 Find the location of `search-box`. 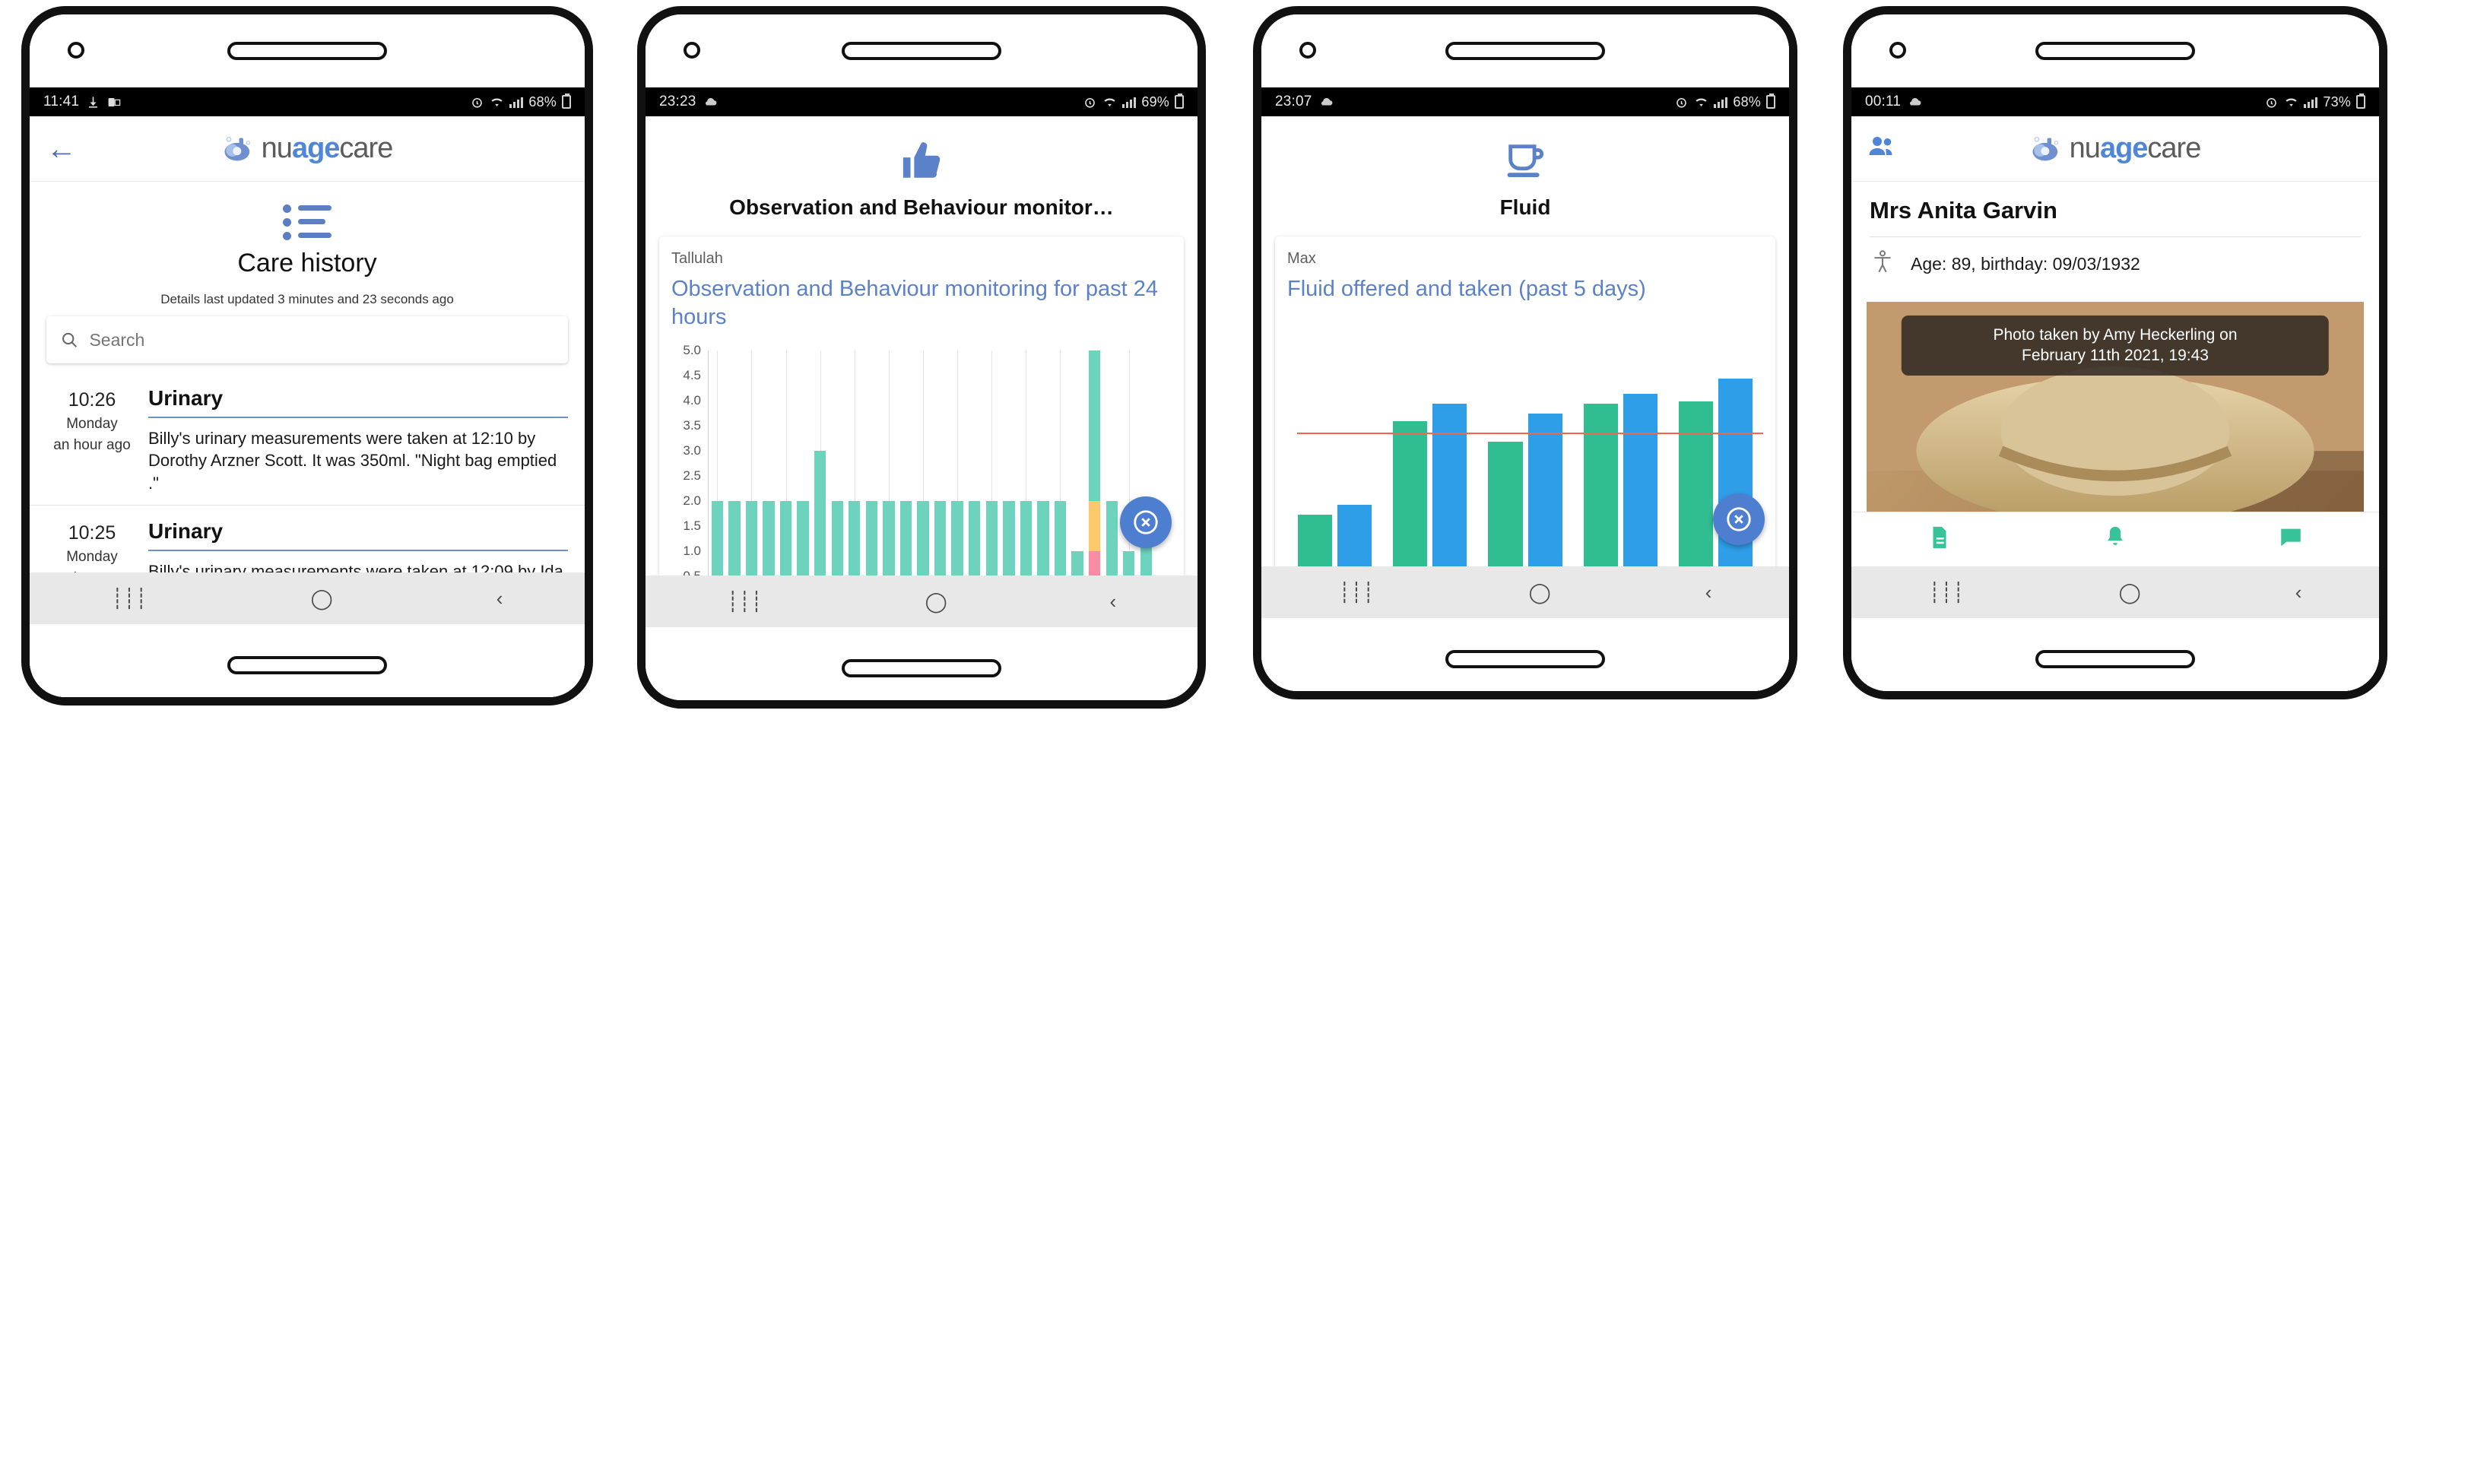

search-box is located at coordinates (307, 339).